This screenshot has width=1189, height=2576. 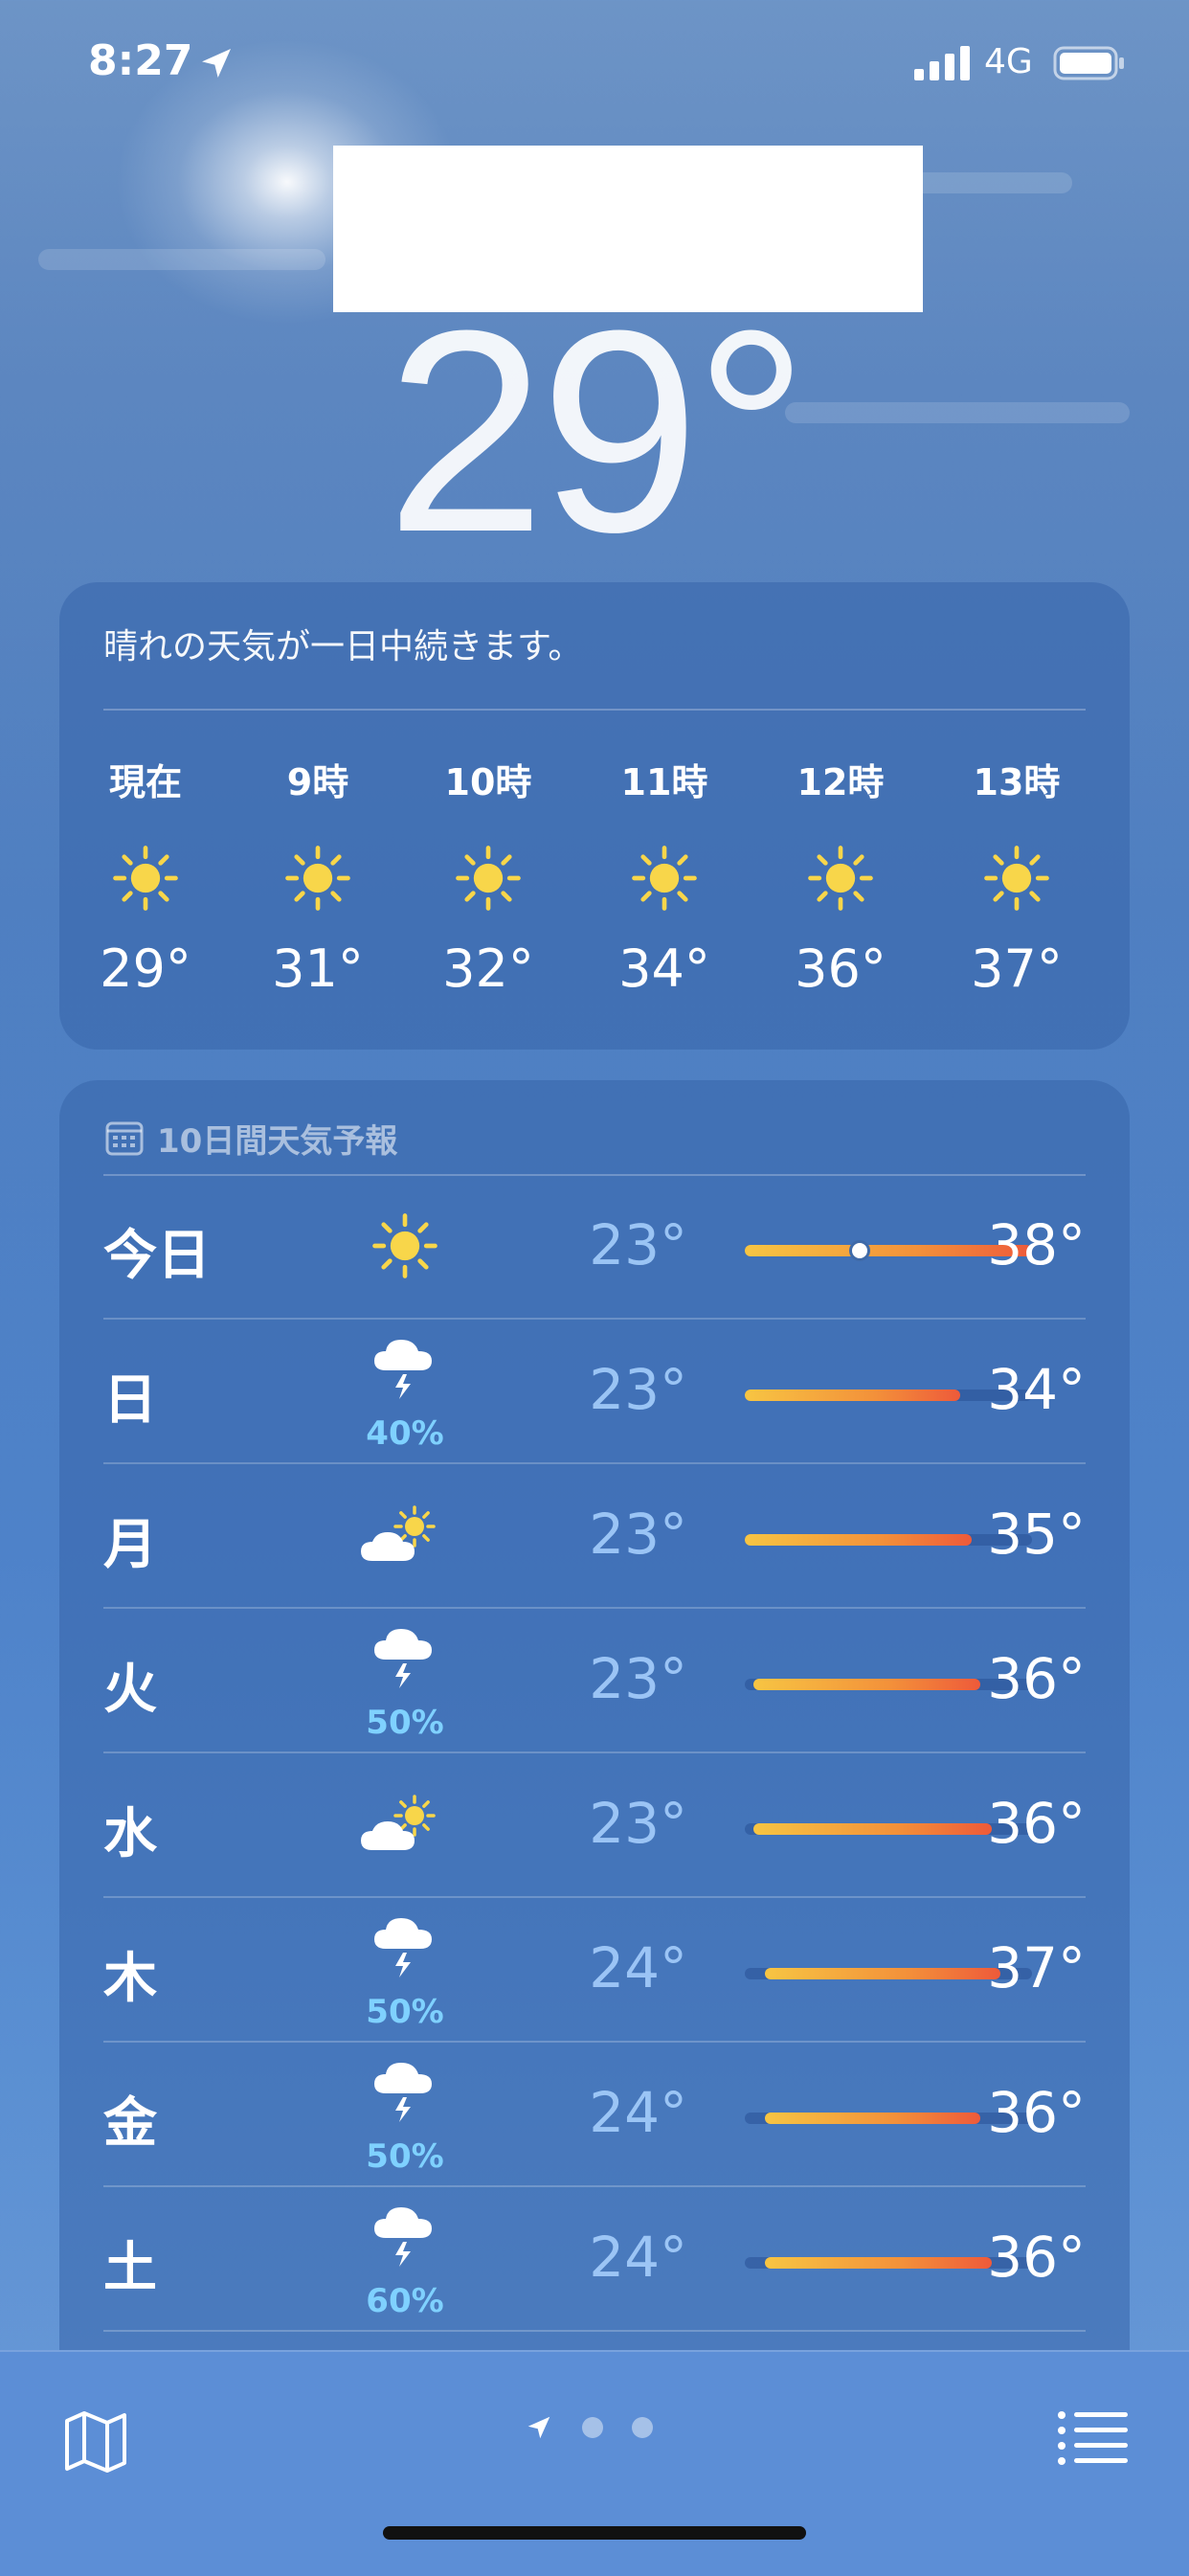 I want to click on daily-row: 土 60% 24° 36°, so click(x=594, y=2260).